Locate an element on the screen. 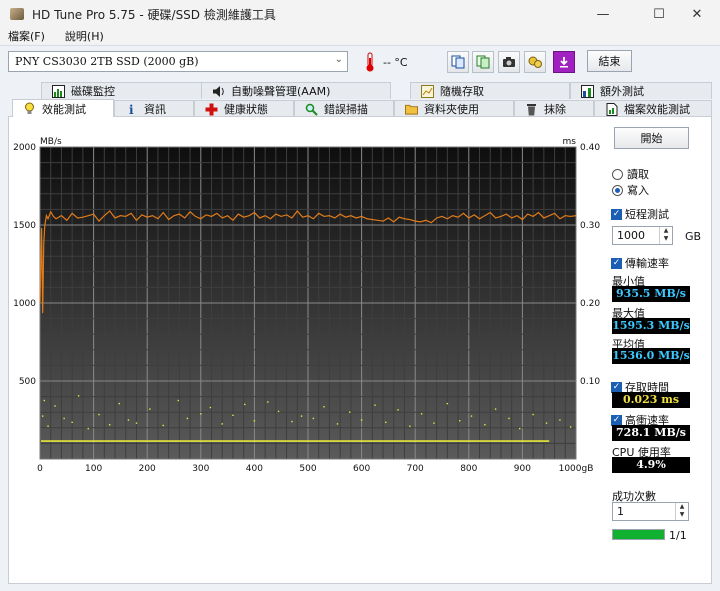  tab-label: 健康狀態 is located at coordinates (246, 109).